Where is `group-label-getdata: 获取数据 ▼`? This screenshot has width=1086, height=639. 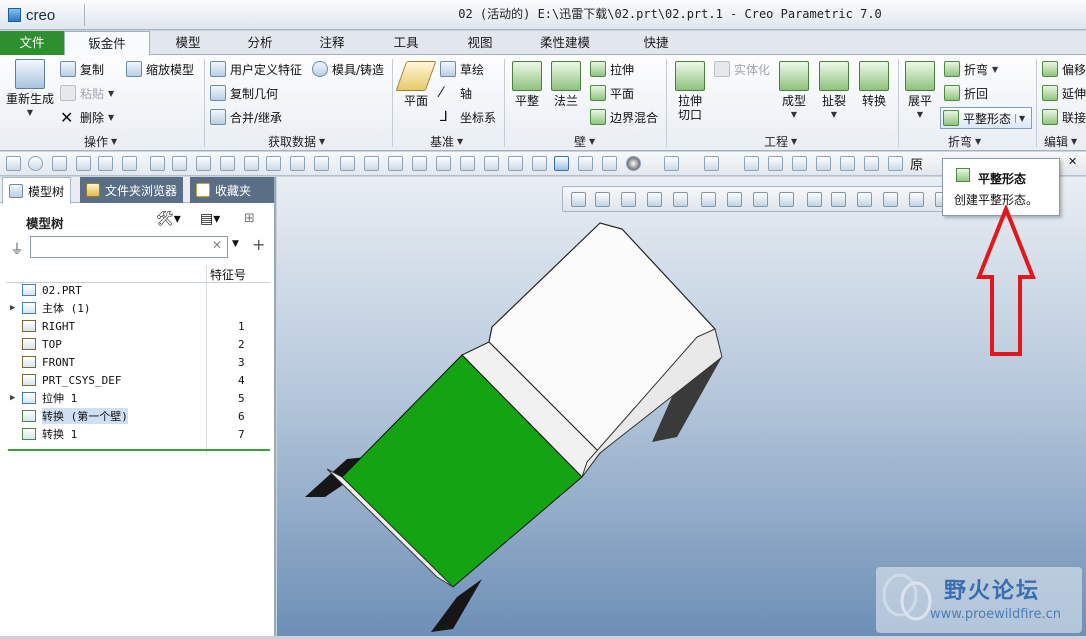 group-label-getdata: 获取数据 ▼ is located at coordinates (296, 141).